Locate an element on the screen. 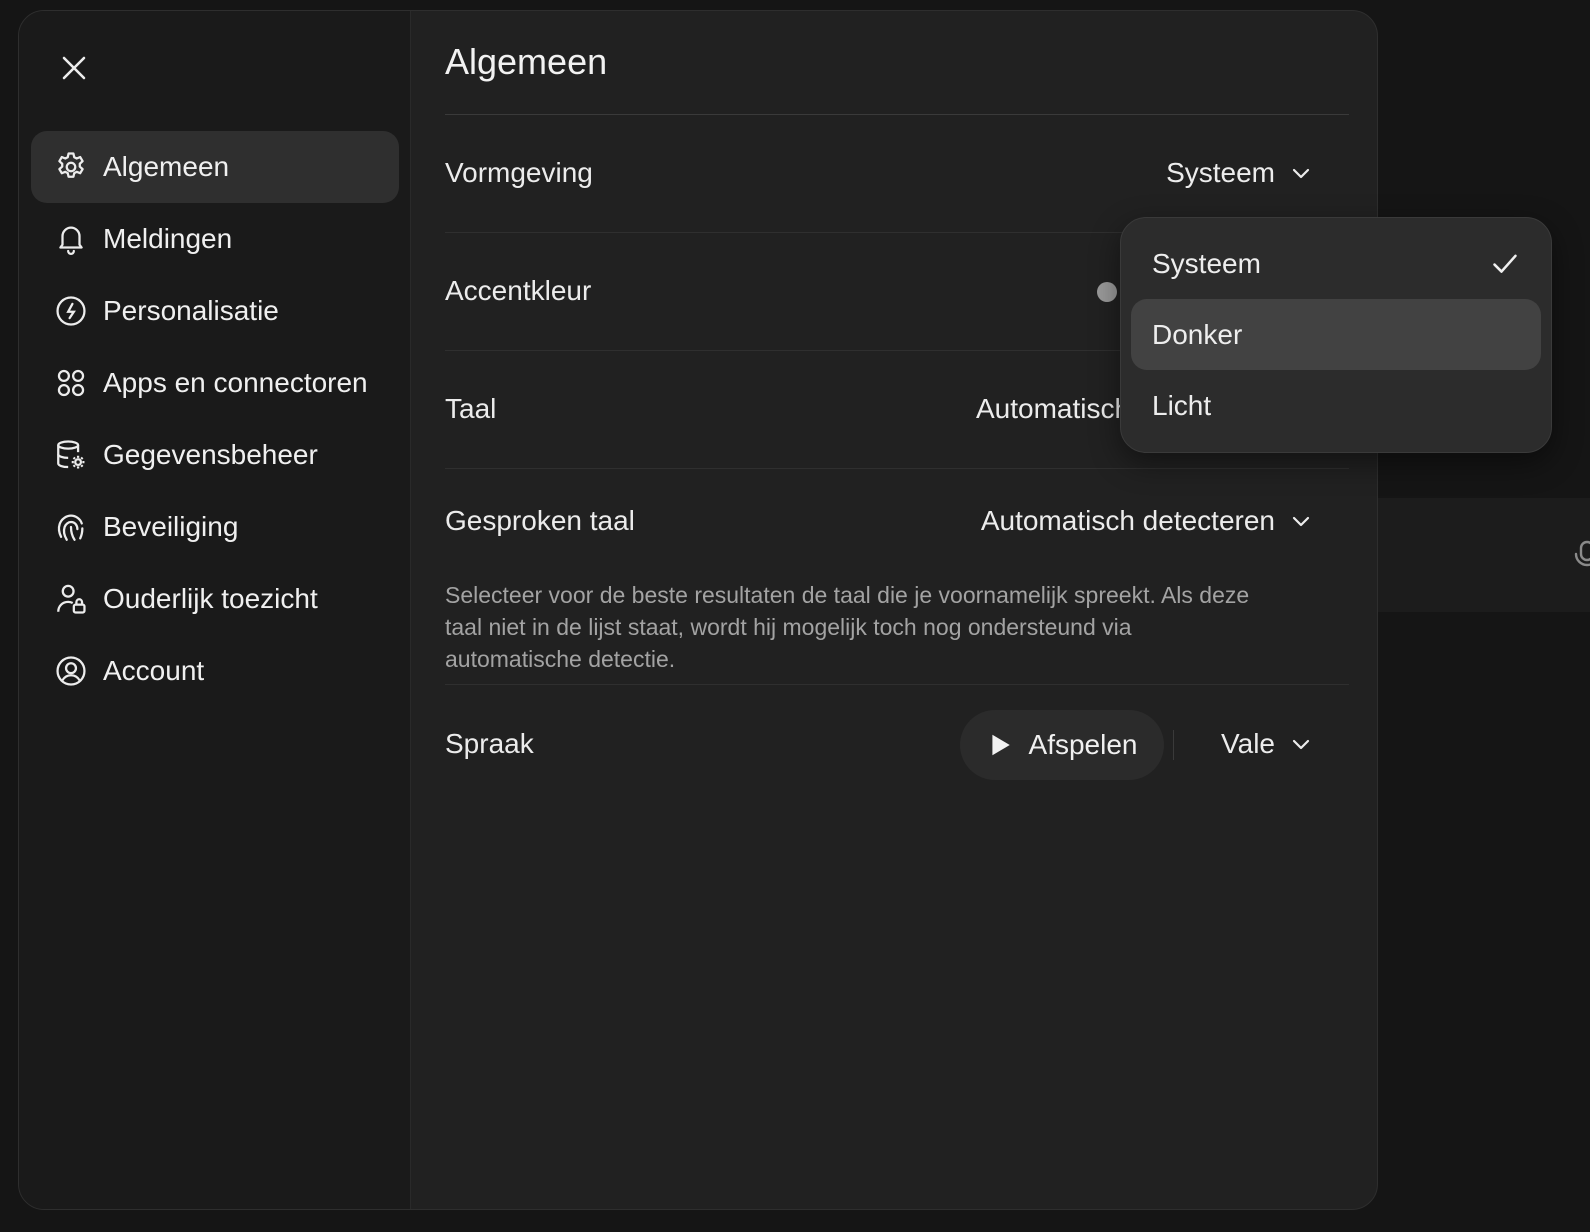 The height and width of the screenshot is (1232, 1590). spoken-language-select: Automatisch detecteren is located at coordinates (1147, 521).